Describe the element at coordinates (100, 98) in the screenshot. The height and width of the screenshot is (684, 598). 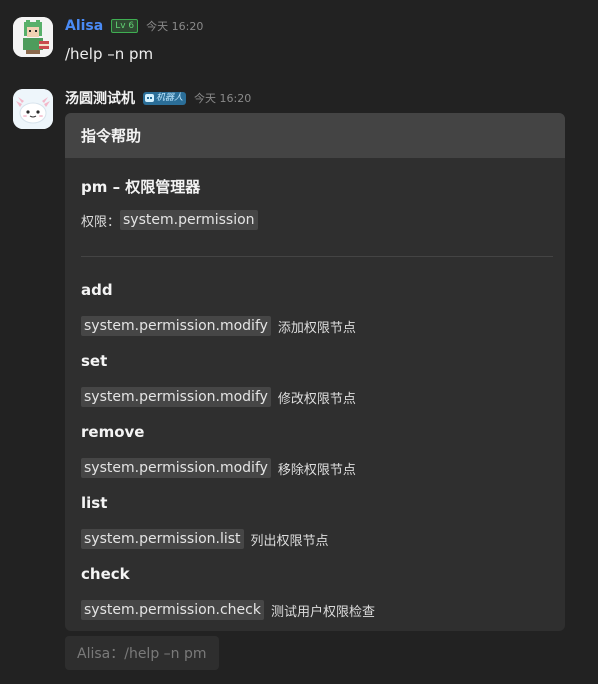
I see `username: 汤圆测试机` at that location.